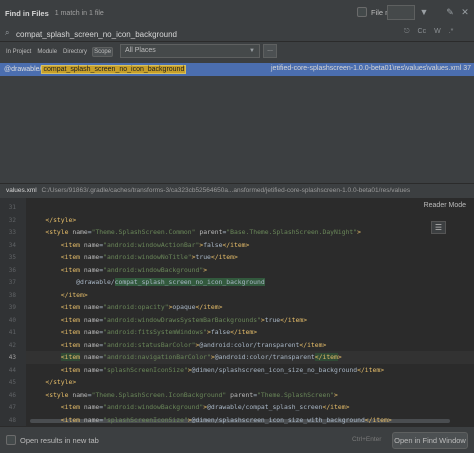  Describe the element at coordinates (12, 282) in the screenshot. I see `line-number: 37` at that location.